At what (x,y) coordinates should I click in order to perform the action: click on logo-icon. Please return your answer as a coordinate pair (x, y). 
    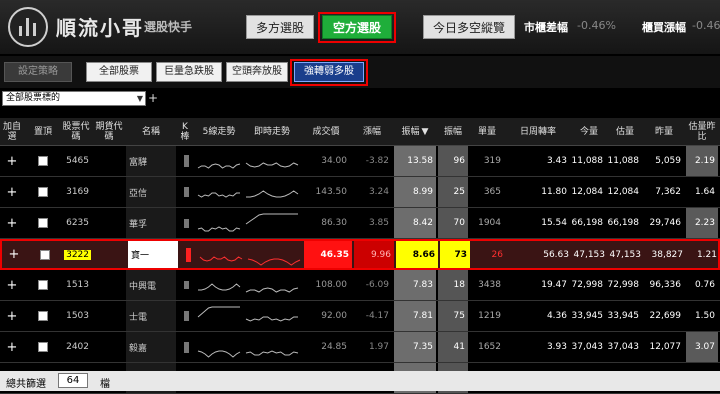
    Looking at the image, I should click on (28, 27).